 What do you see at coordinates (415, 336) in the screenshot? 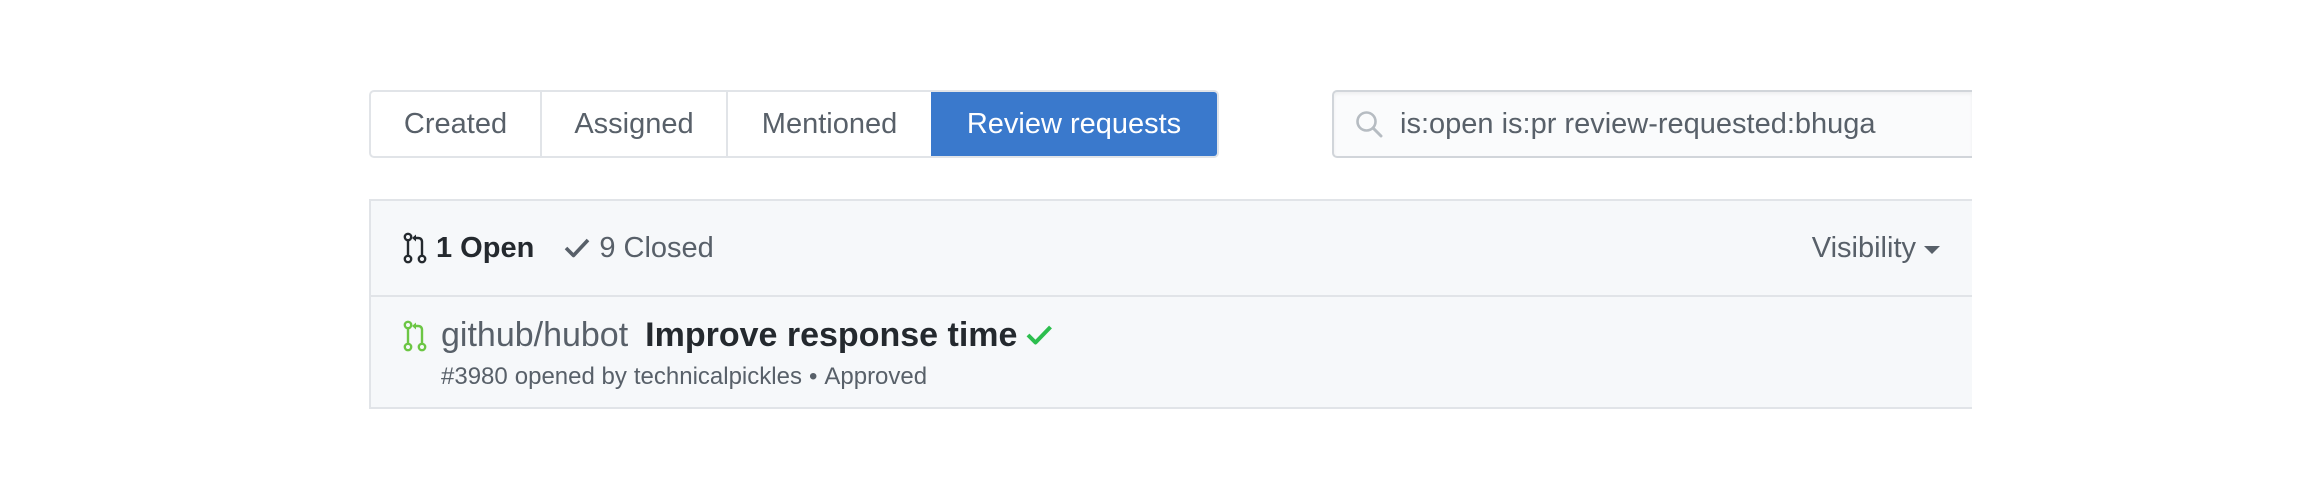
I see `open-pull-request-icon` at bounding box center [415, 336].